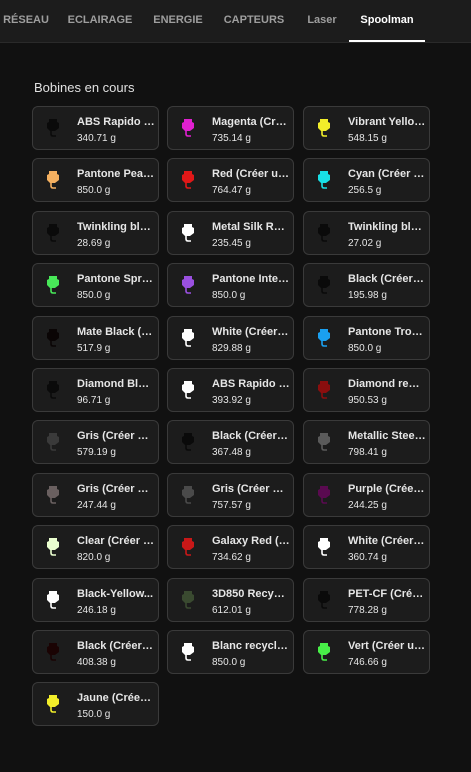  What do you see at coordinates (230, 180) in the screenshot?
I see `spool-card: Red (Créer un... 764.47 g` at bounding box center [230, 180].